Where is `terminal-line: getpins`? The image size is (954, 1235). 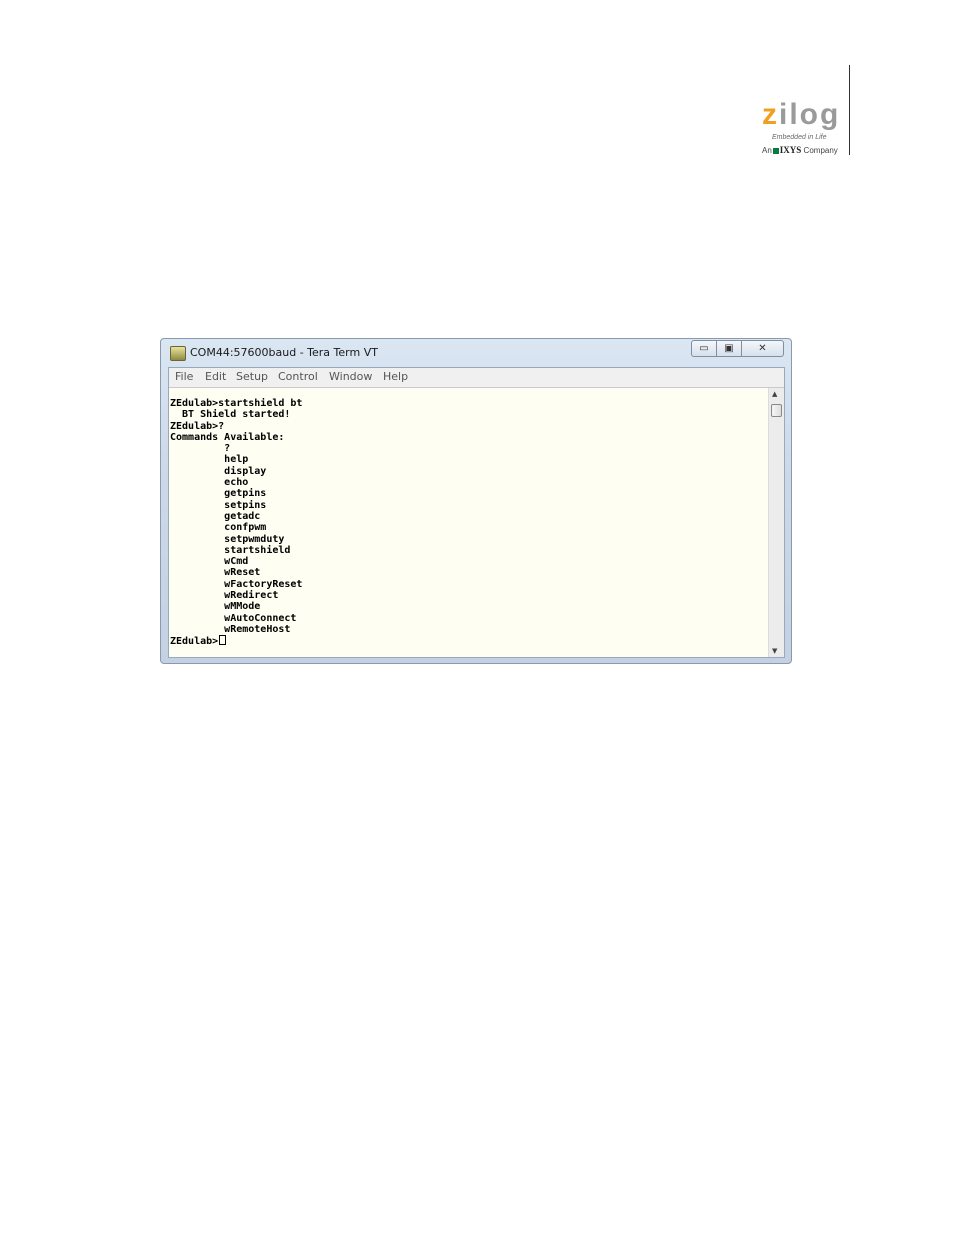 terminal-line: getpins is located at coordinates (245, 494).